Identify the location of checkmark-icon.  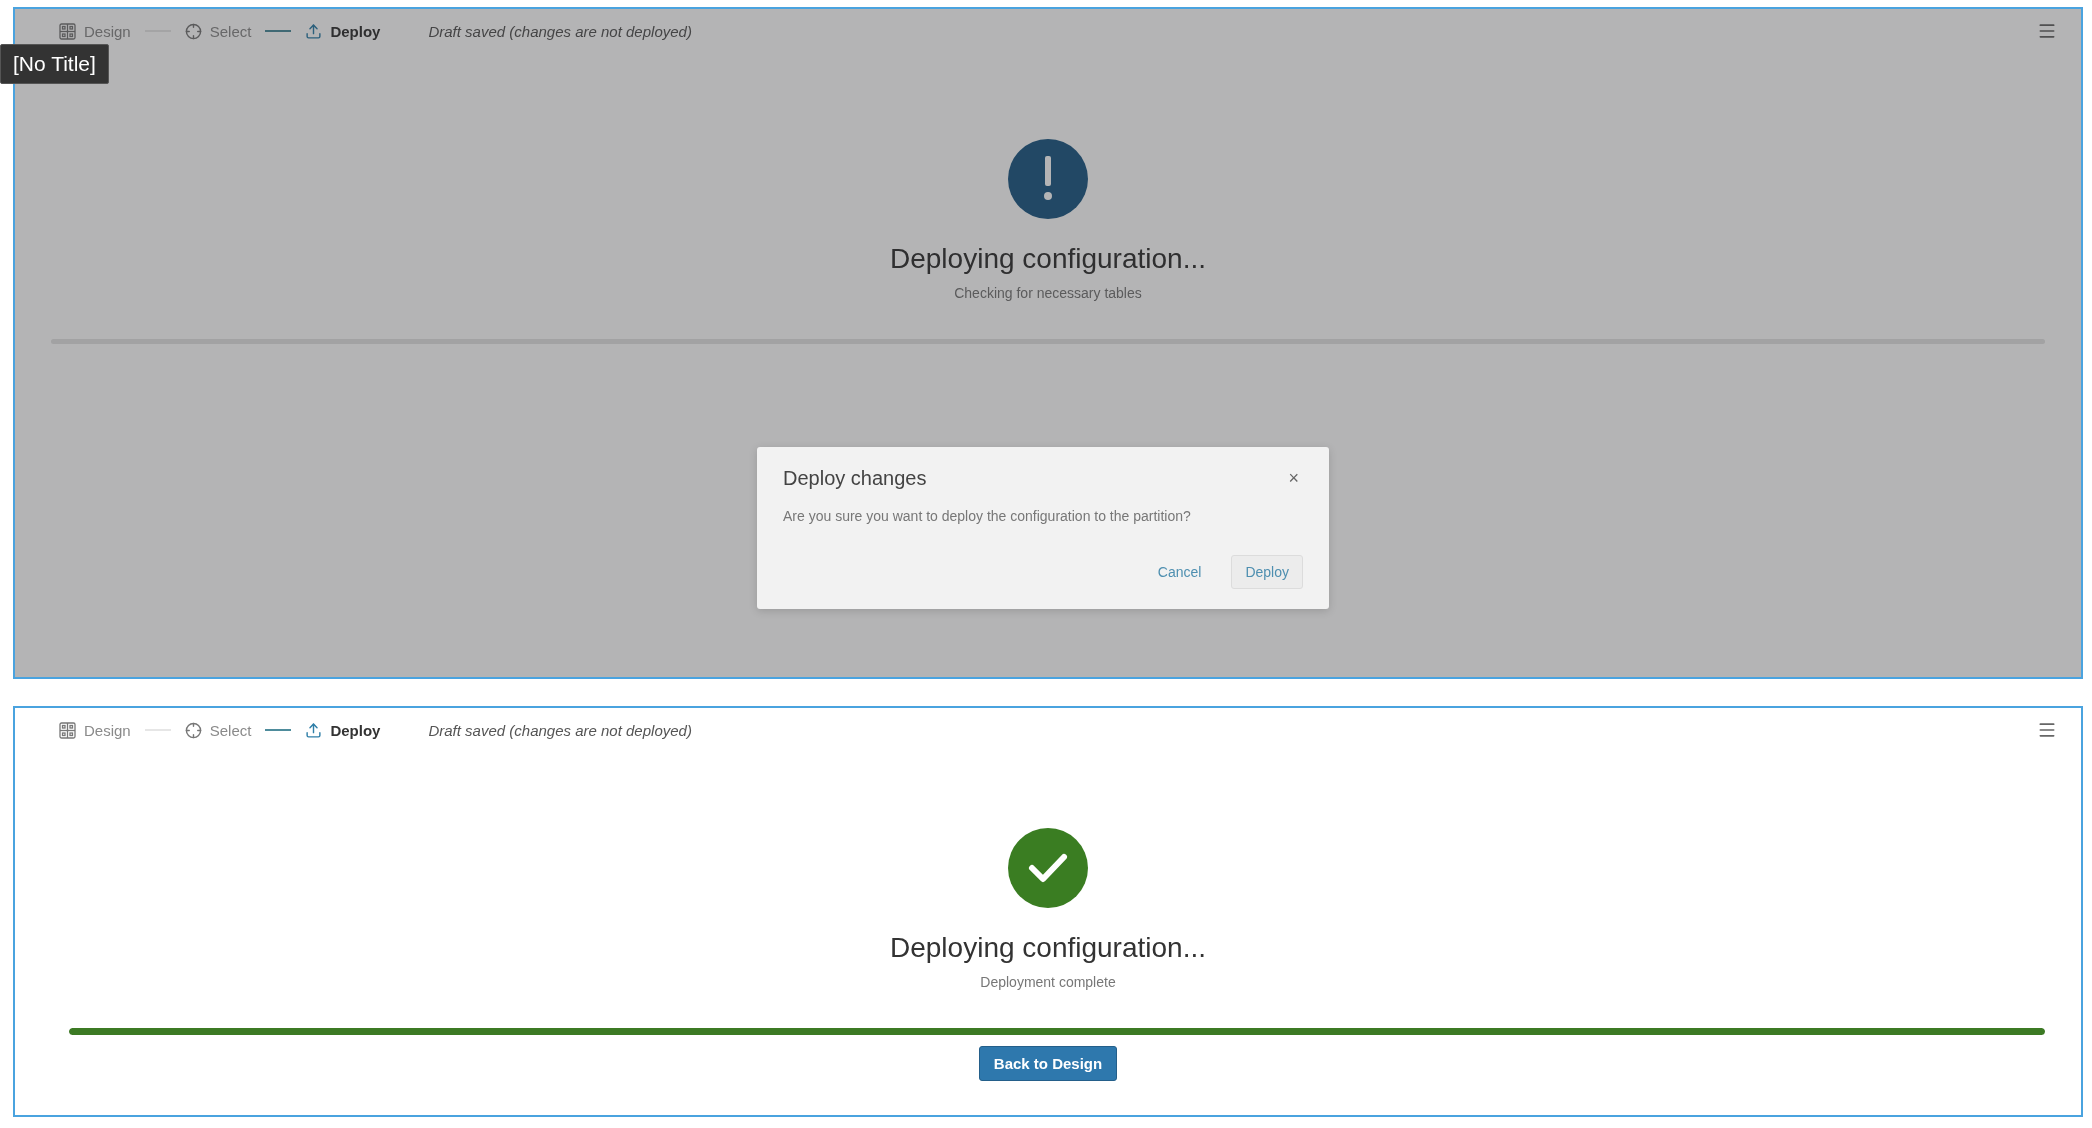
(1048, 868).